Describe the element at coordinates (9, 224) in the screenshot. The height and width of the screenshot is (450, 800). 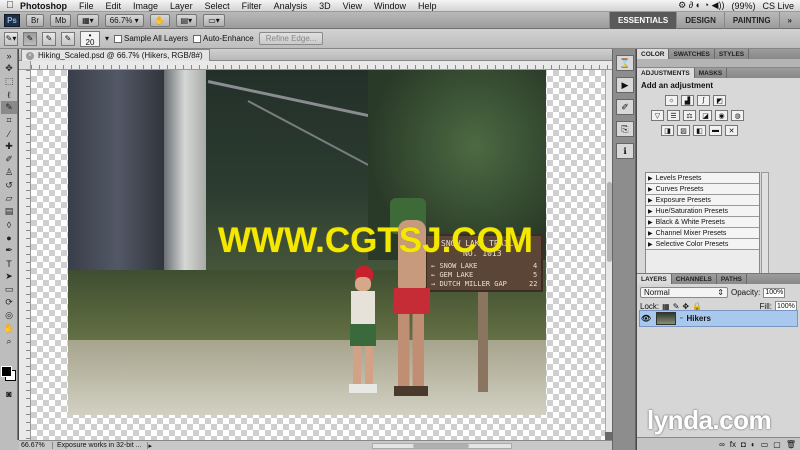
I see `blur-tool-icon: ◊` at that location.